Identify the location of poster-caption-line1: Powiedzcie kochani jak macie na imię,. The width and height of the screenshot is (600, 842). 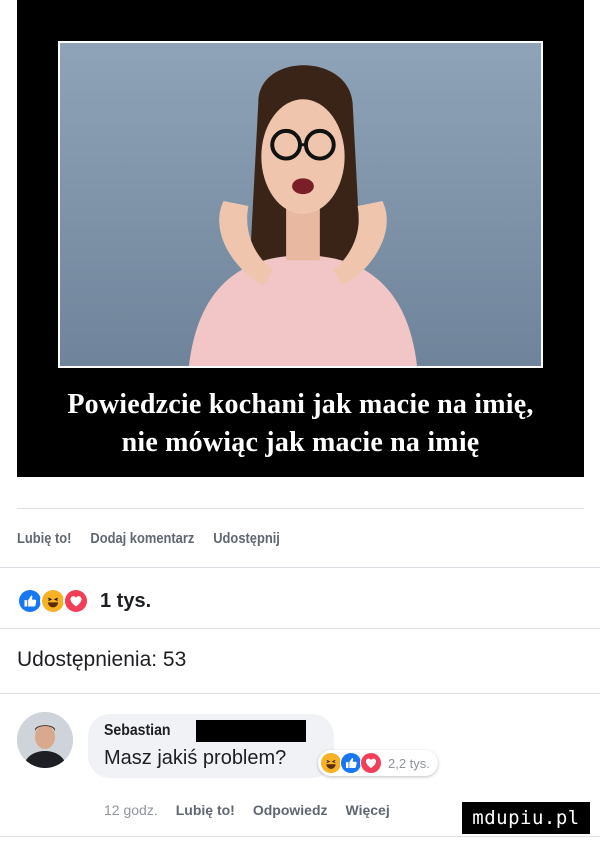
(300, 404).